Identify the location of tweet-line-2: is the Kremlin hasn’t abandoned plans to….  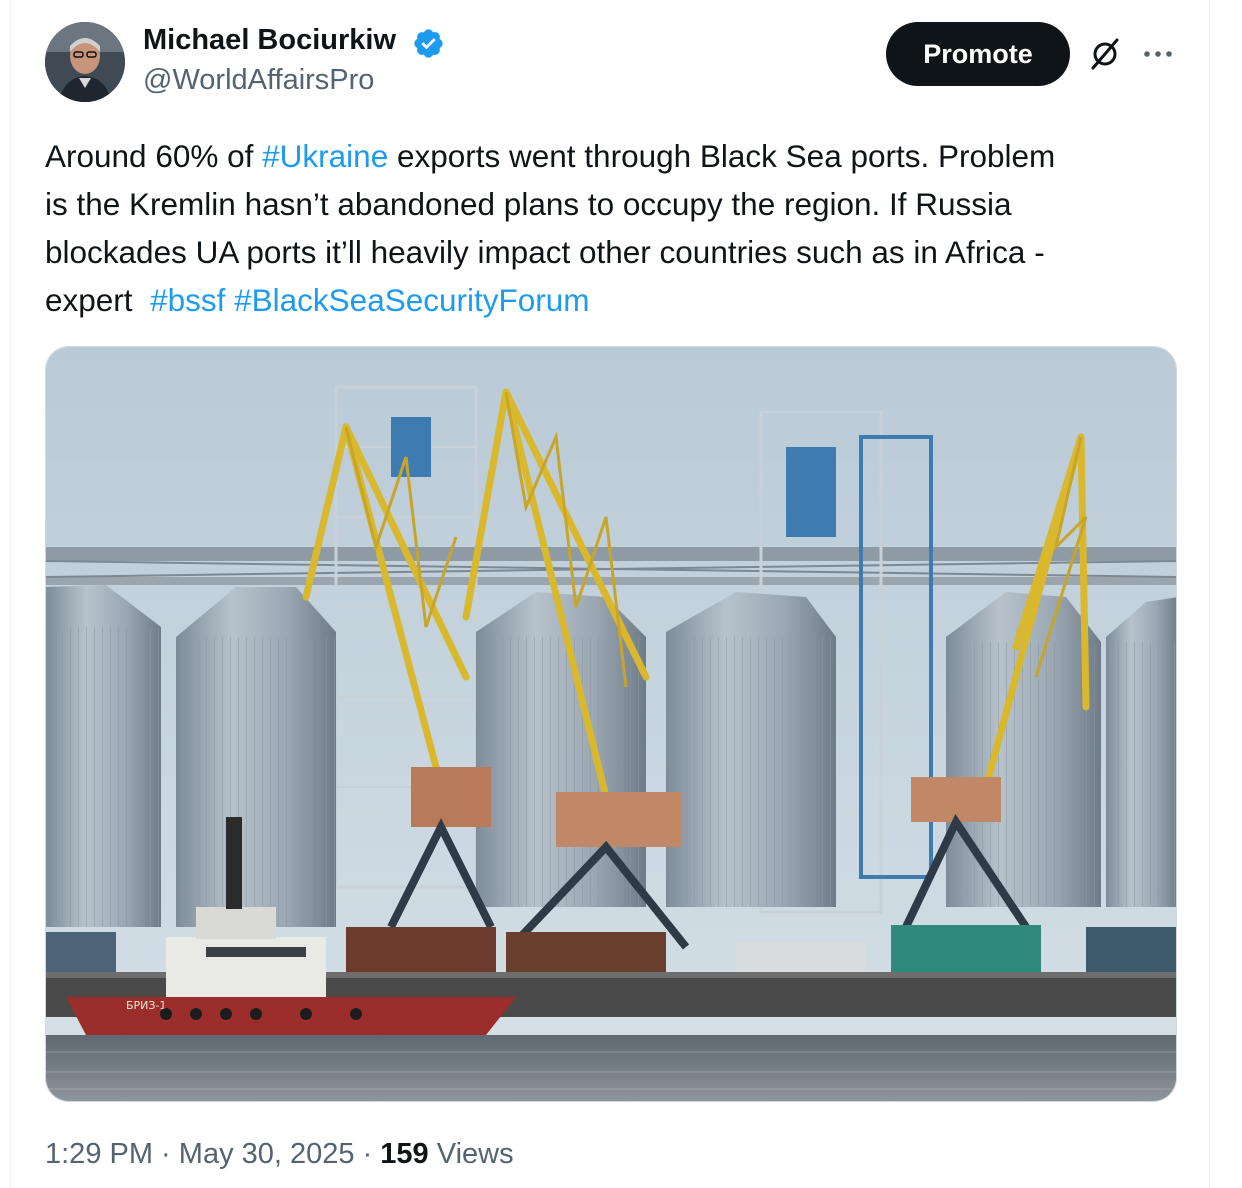
(528, 204).